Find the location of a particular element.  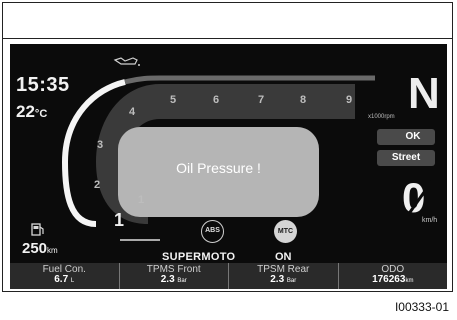

clock: 15:35 is located at coordinates (43, 85).